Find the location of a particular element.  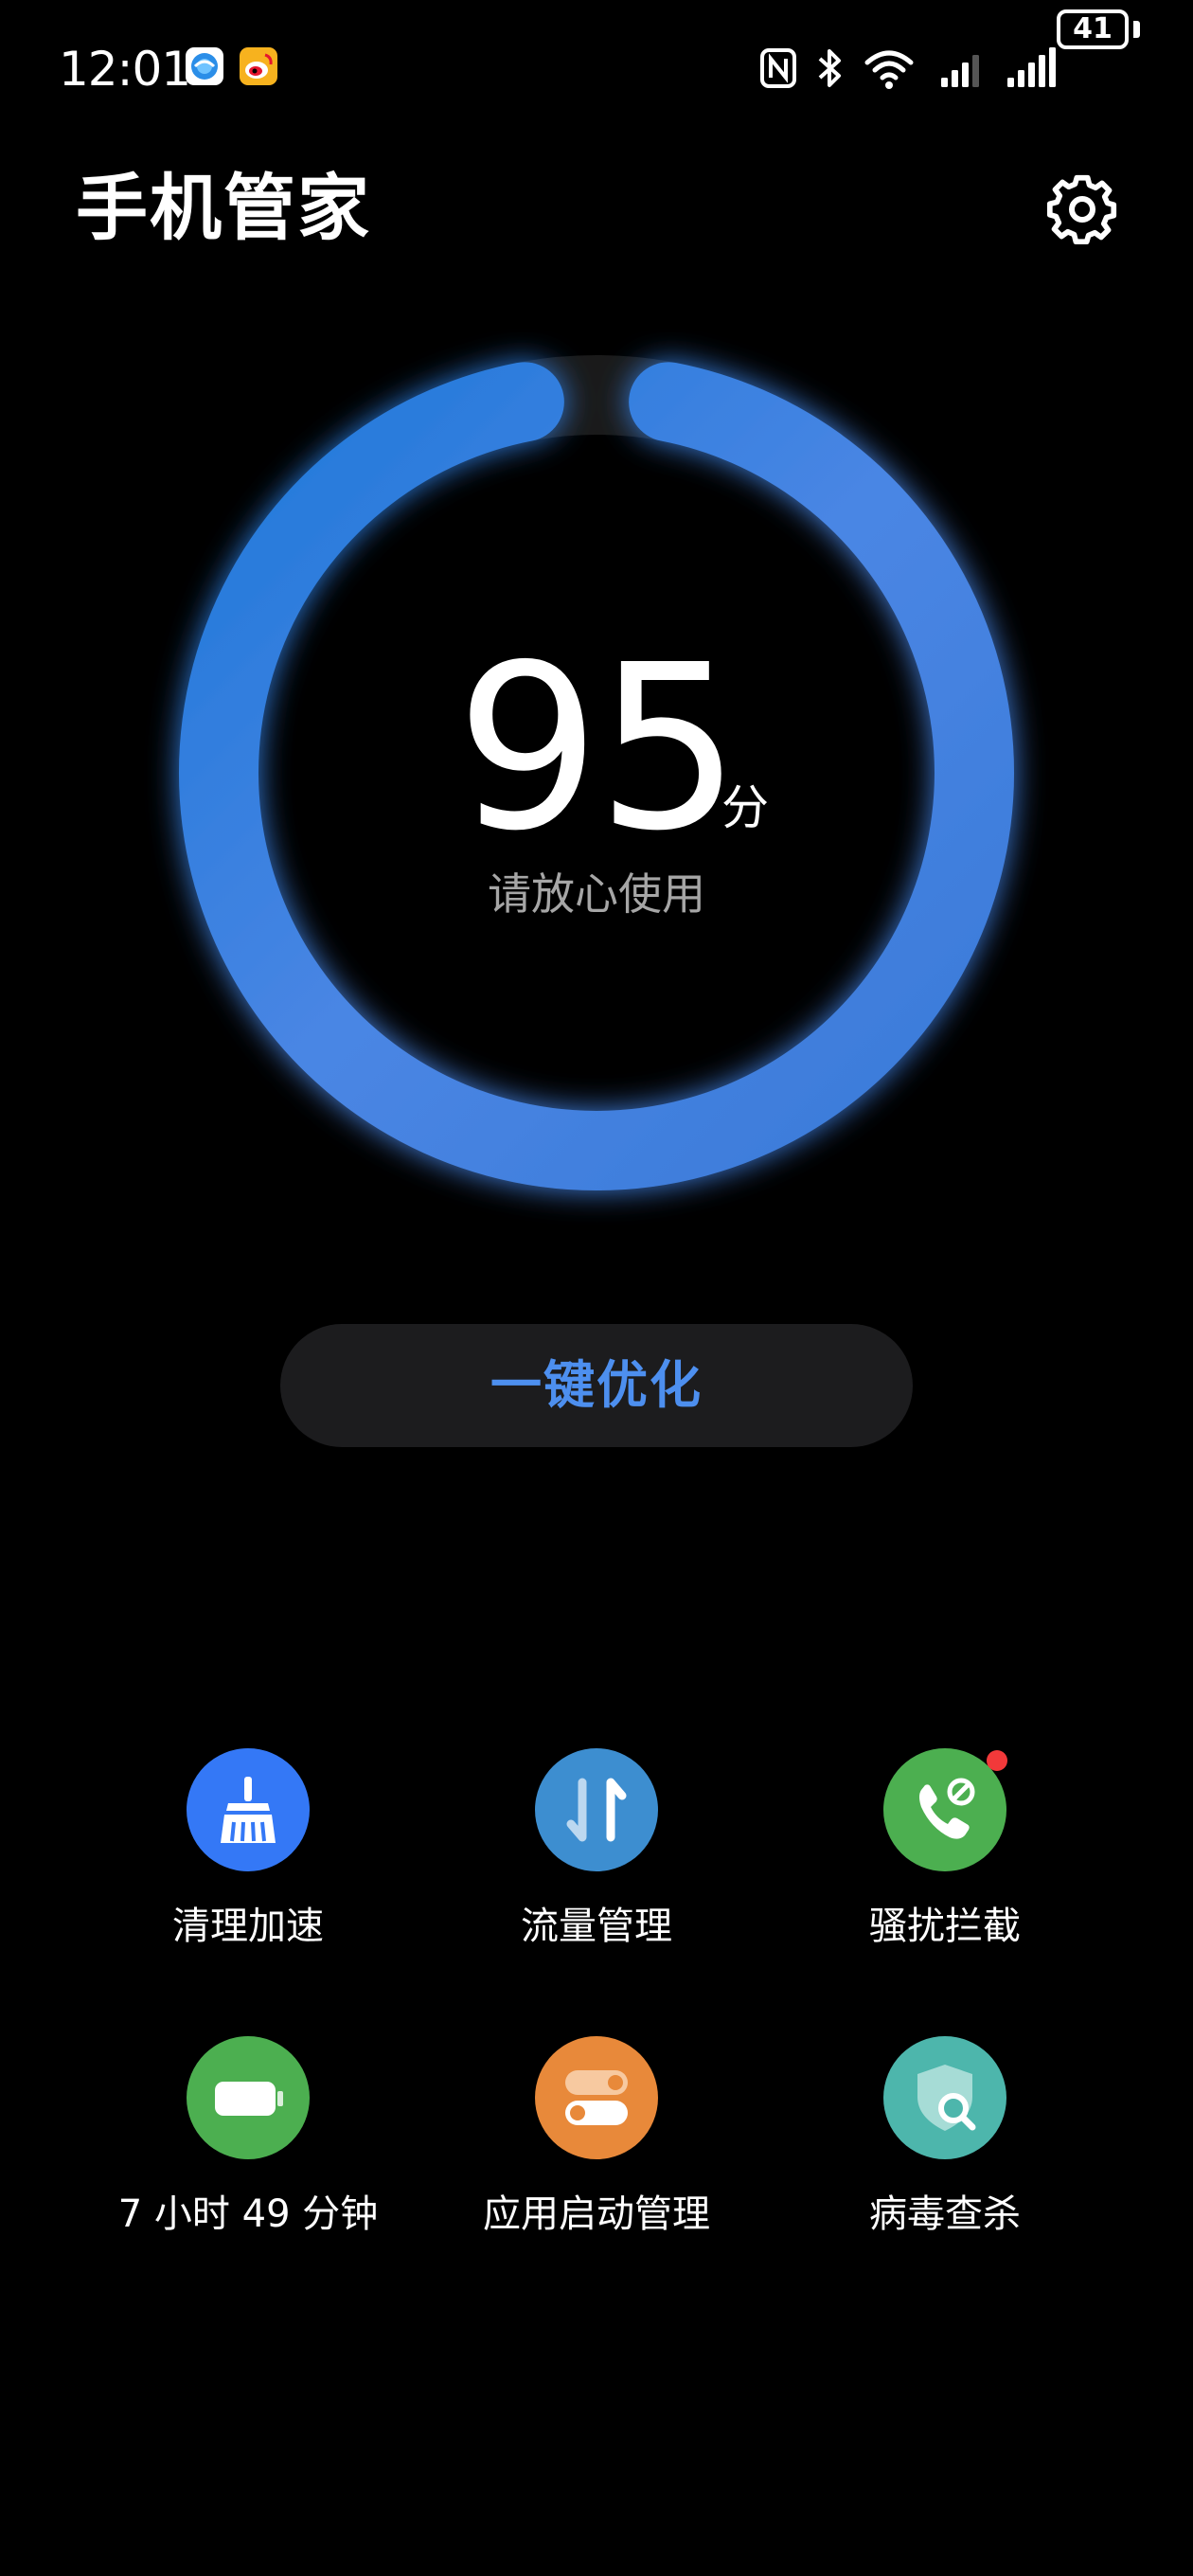

one-click-optimize-button: 一键优化 is located at coordinates (596, 1385).